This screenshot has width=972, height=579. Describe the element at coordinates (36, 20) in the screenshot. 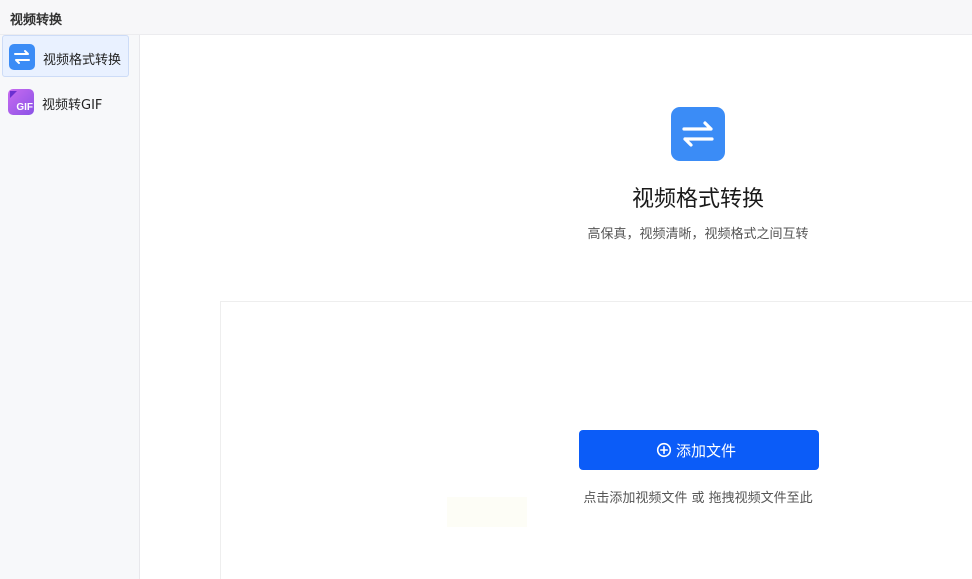

I see `window-title: 视频转换` at that location.